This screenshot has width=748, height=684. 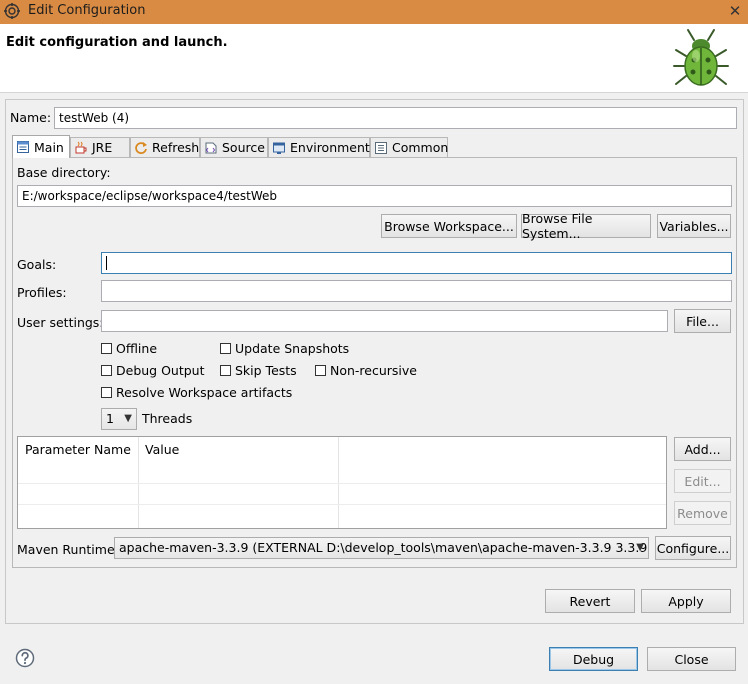 I want to click on debug-output-checkbox: Debug Output, so click(x=153, y=370).